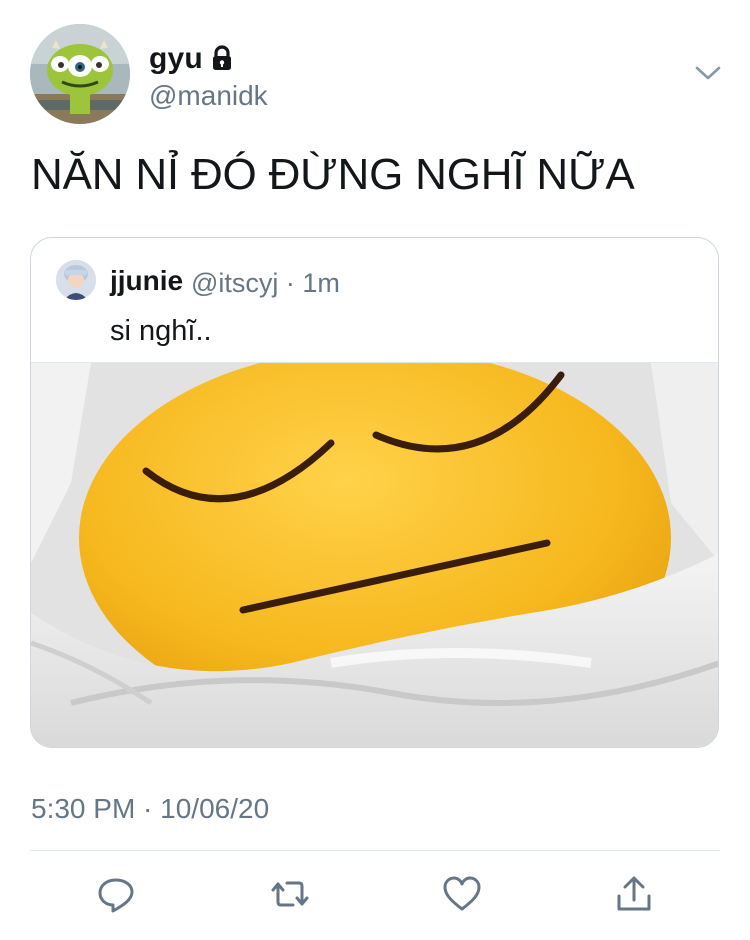 The width and height of the screenshot is (750, 940). I want to click on author-display-name: gyu, so click(176, 59).